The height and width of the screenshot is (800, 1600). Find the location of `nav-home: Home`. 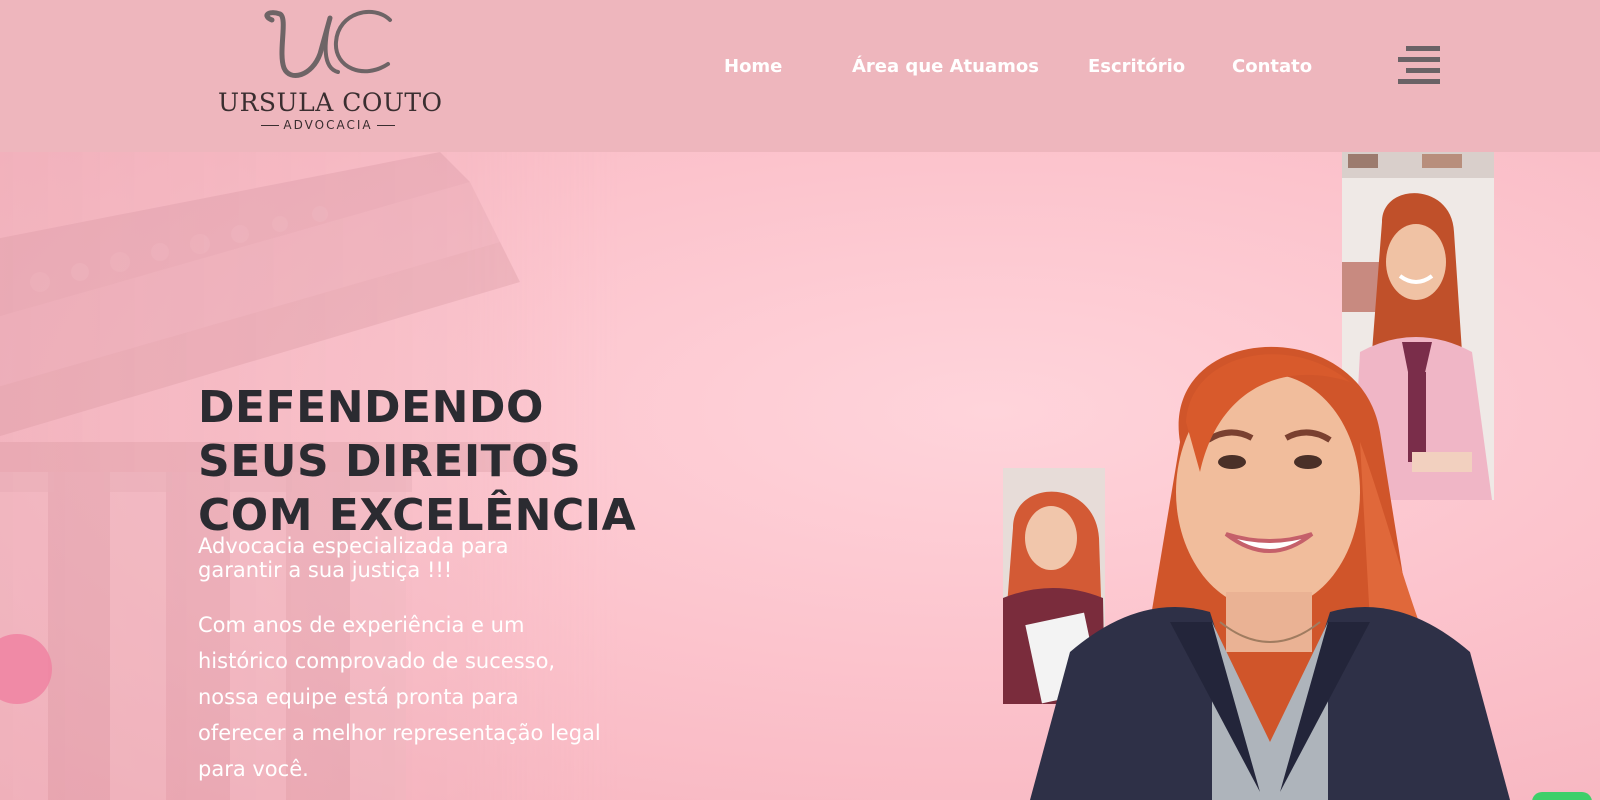

nav-home: Home is located at coordinates (753, 66).